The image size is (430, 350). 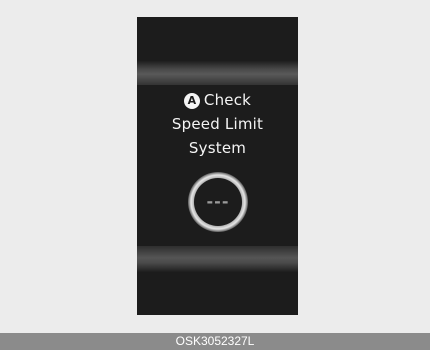 I want to click on speed-limit-circle-icon: ---, so click(x=218, y=202).